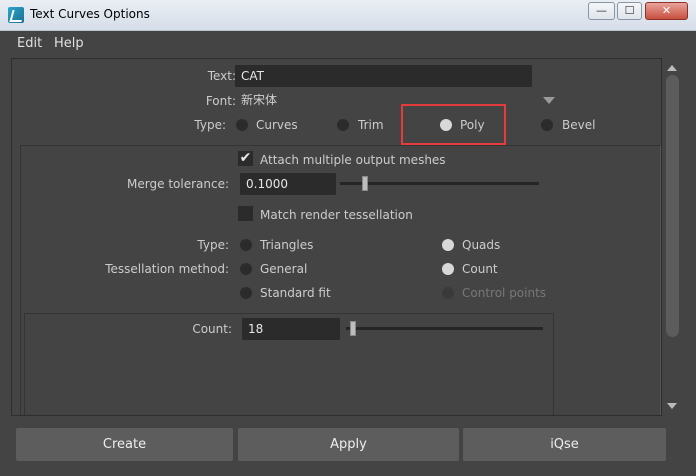 The height and width of the screenshot is (476, 696). I want to click on close-button: iQse, so click(564, 444).